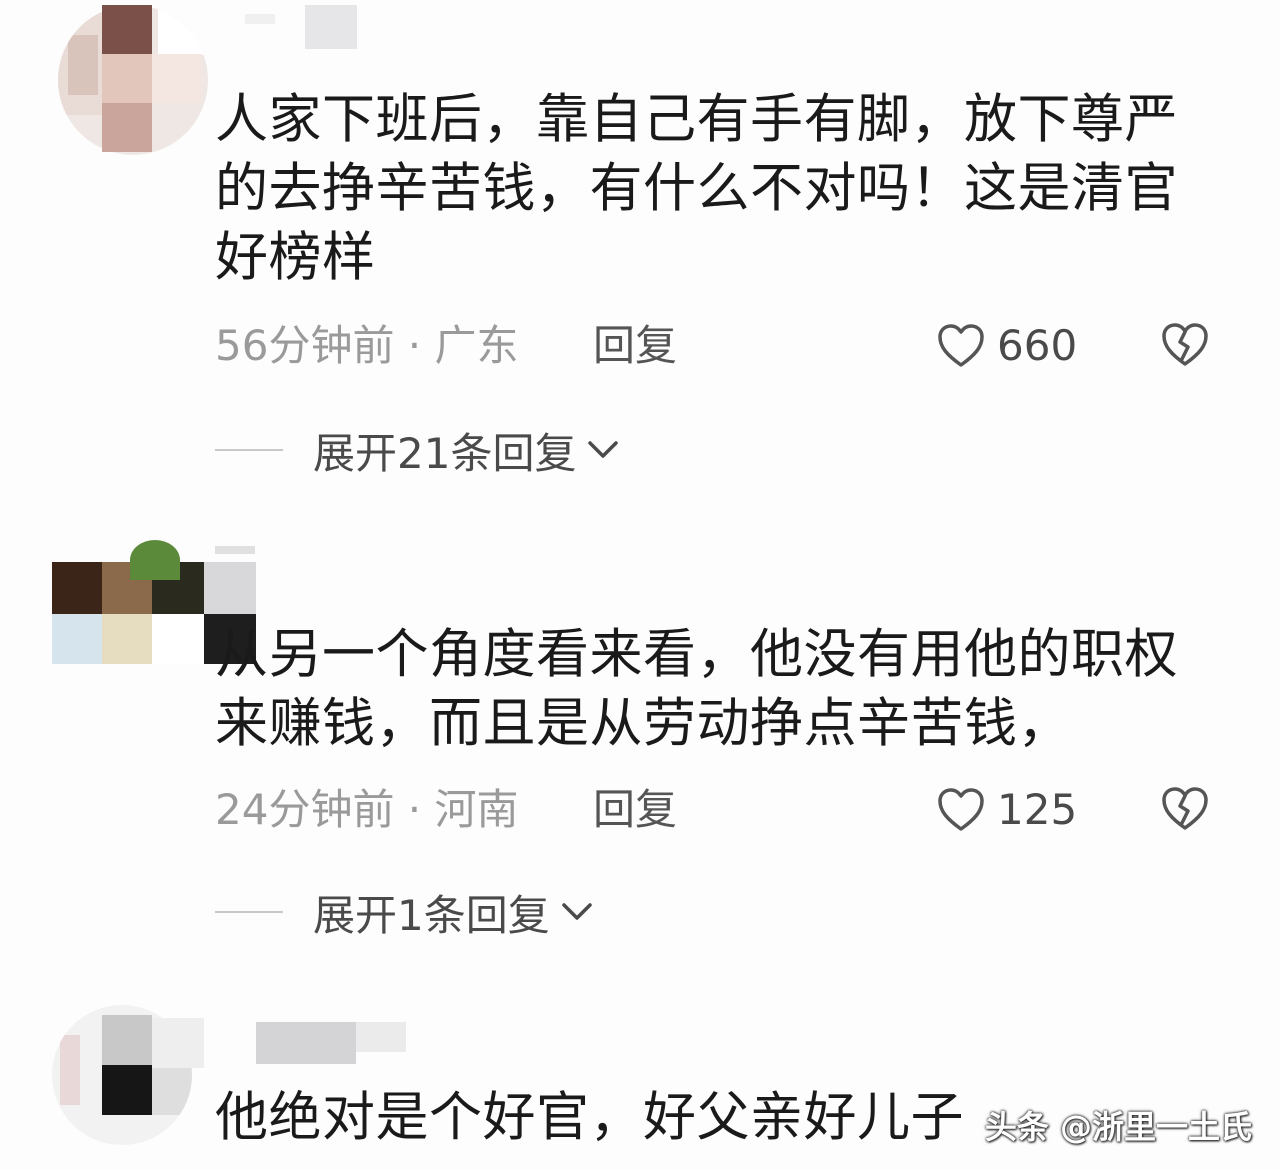  Describe the element at coordinates (1118, 1127) in the screenshot. I see `watermark: 头条 @浙里一土氏` at that location.